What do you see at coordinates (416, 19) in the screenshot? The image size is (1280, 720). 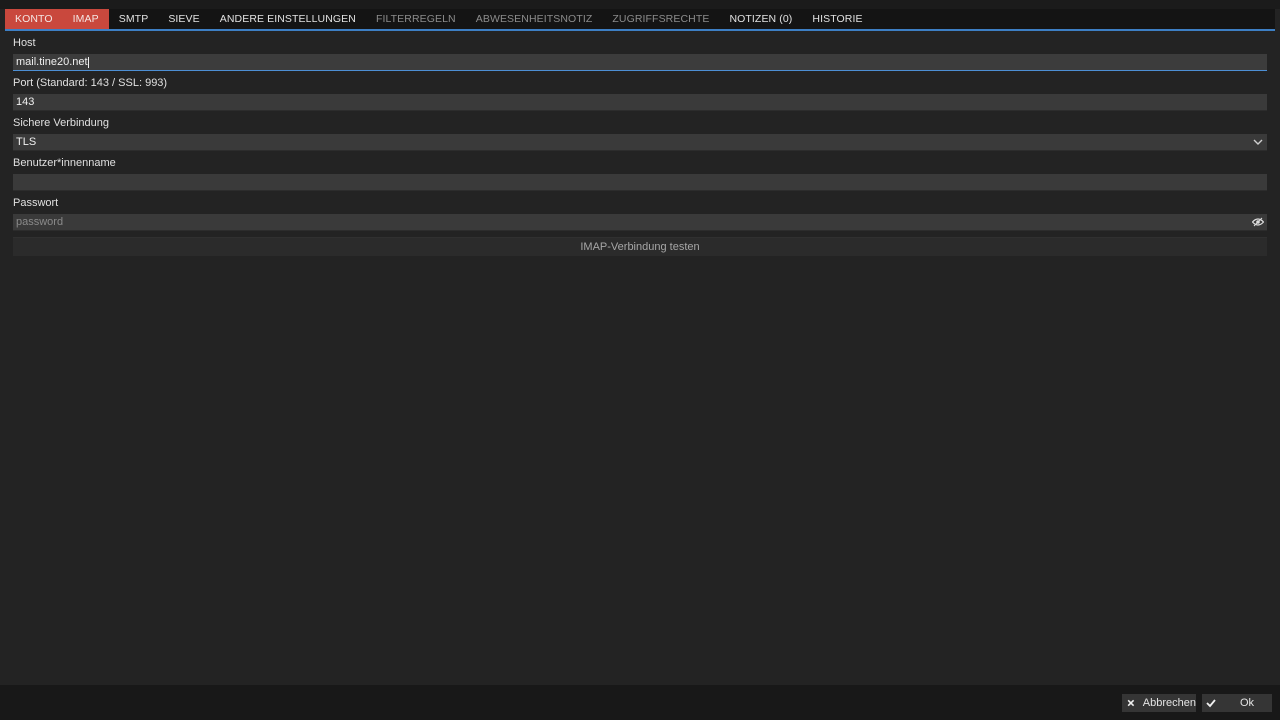 I see `tab-filterregeln: FILTERREGELN` at bounding box center [416, 19].